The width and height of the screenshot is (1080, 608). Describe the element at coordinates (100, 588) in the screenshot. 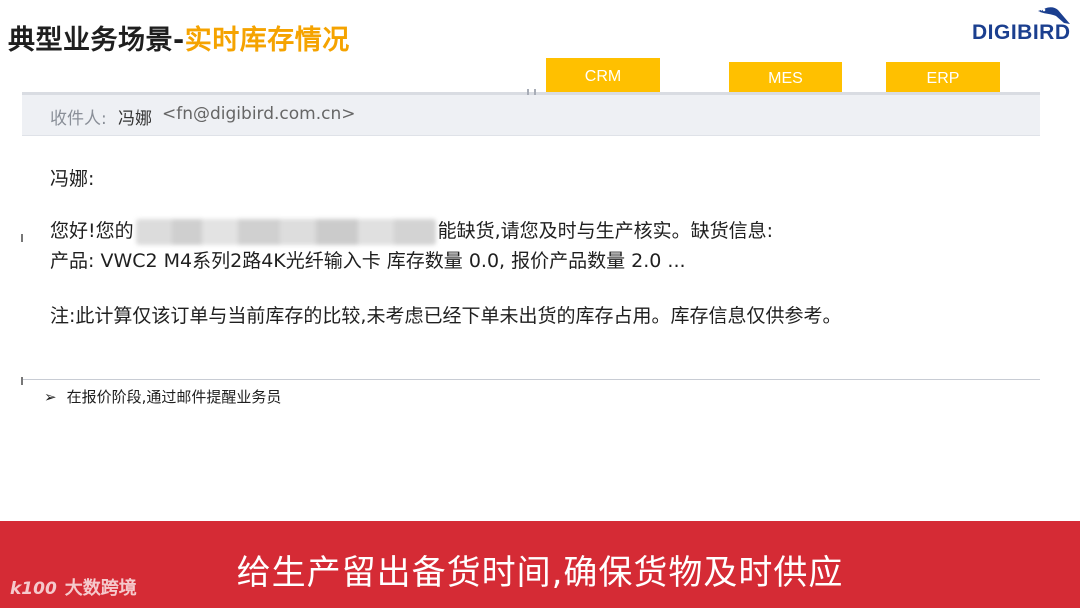

I see `watermark-text: 大数跨境` at that location.